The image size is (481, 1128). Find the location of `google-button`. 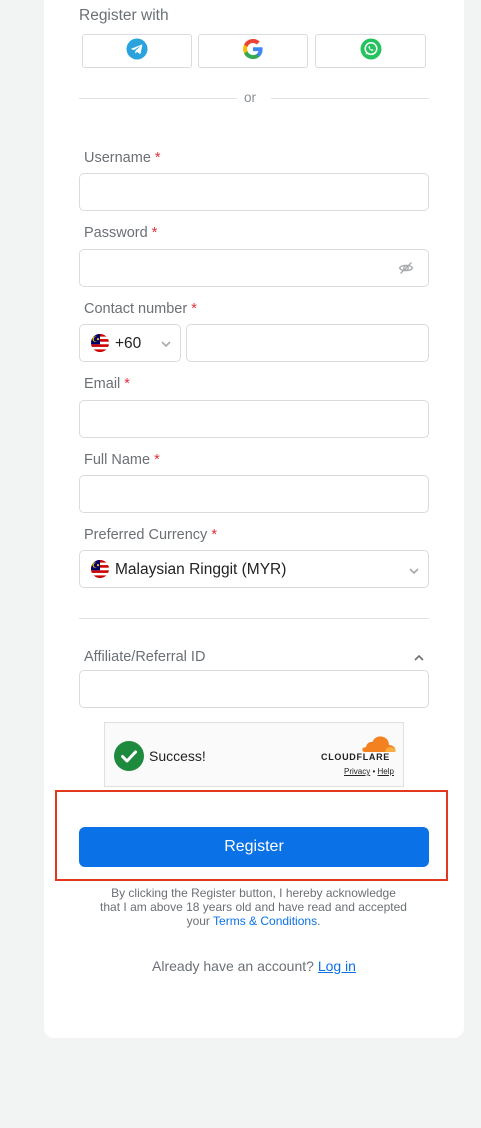

google-button is located at coordinates (253, 51).